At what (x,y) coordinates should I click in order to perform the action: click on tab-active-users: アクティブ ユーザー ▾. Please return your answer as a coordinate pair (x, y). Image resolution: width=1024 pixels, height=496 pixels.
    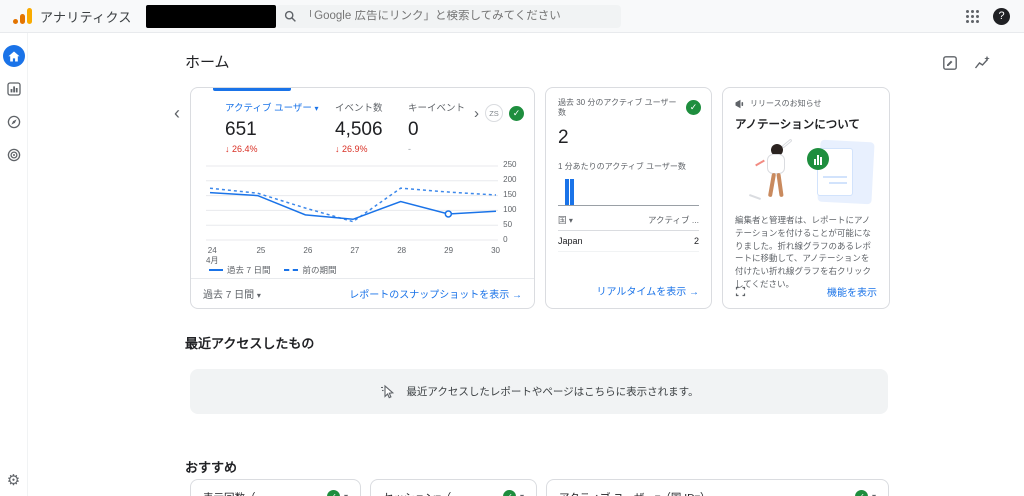
    Looking at the image, I should click on (280, 107).